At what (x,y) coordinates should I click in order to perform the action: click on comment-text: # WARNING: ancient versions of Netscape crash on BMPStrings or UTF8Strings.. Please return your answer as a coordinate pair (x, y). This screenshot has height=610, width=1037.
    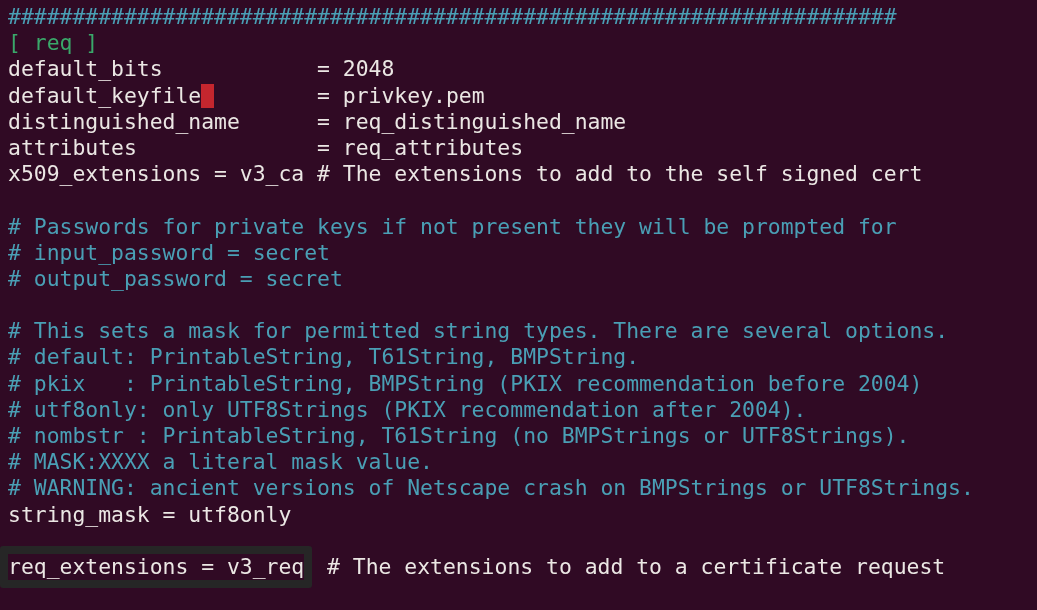
    Looking at the image, I should click on (491, 488).